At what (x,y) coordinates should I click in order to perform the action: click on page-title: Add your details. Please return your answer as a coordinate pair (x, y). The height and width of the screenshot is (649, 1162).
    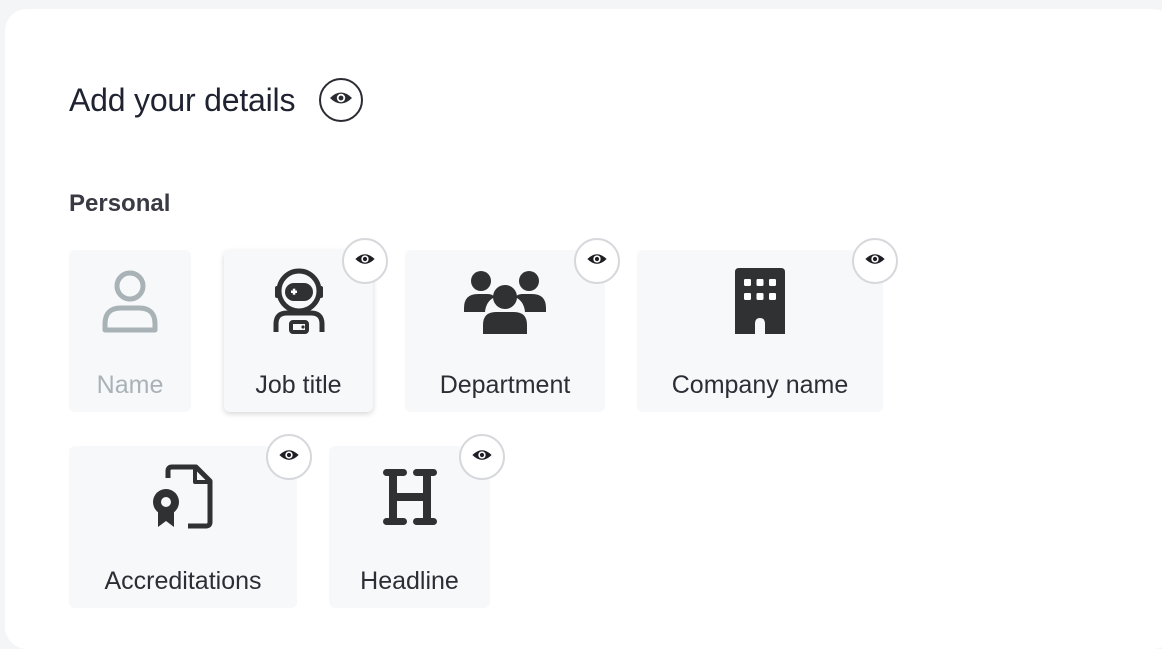
    Looking at the image, I should click on (182, 99).